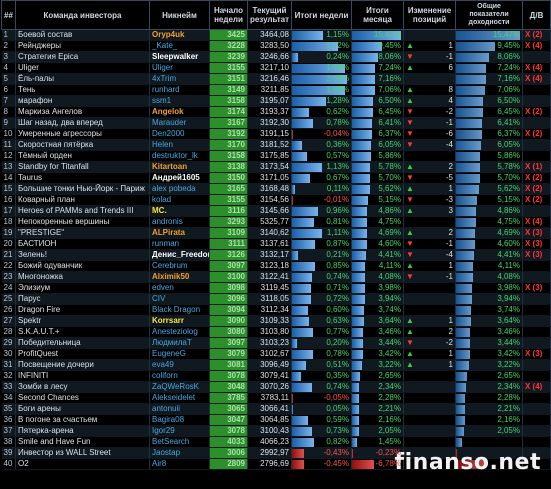 Image resolution: width=551 pixels, height=489 pixels. What do you see at coordinates (179, 211) in the screenshot?
I see `nickname-cell: MC.` at bounding box center [179, 211].